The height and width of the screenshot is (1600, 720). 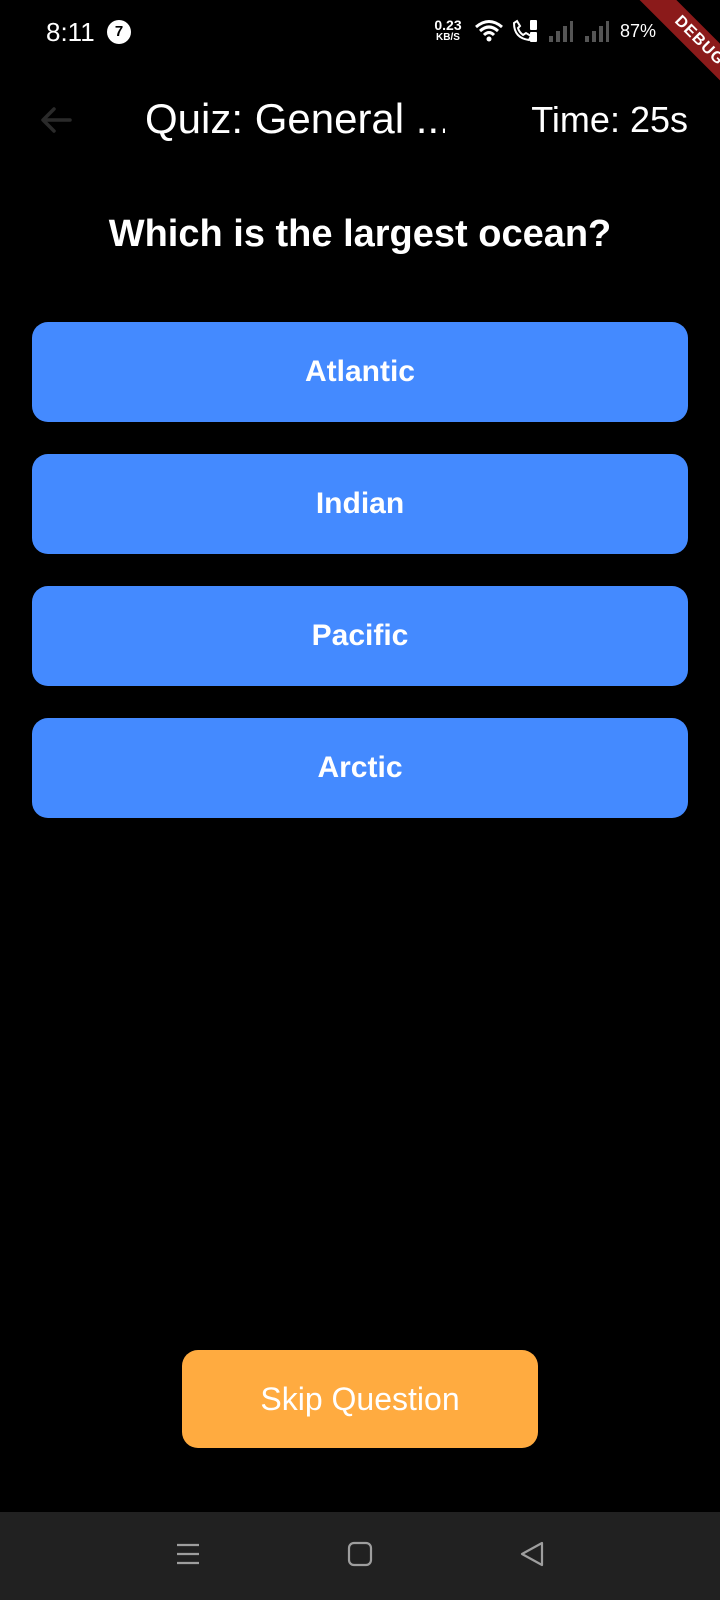 I want to click on answer-button: Arctic, so click(x=360, y=768).